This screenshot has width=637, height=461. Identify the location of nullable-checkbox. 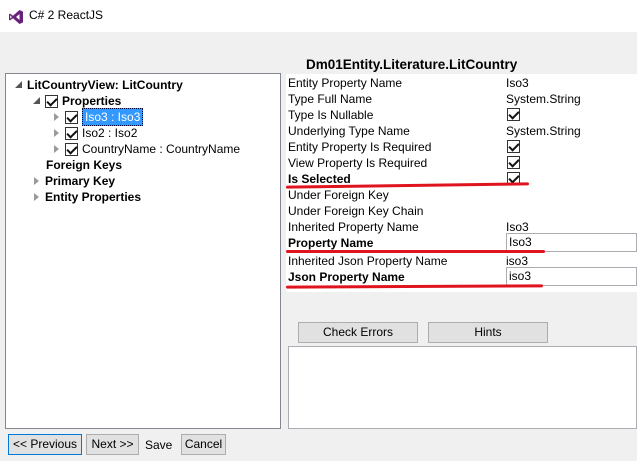
(513, 114).